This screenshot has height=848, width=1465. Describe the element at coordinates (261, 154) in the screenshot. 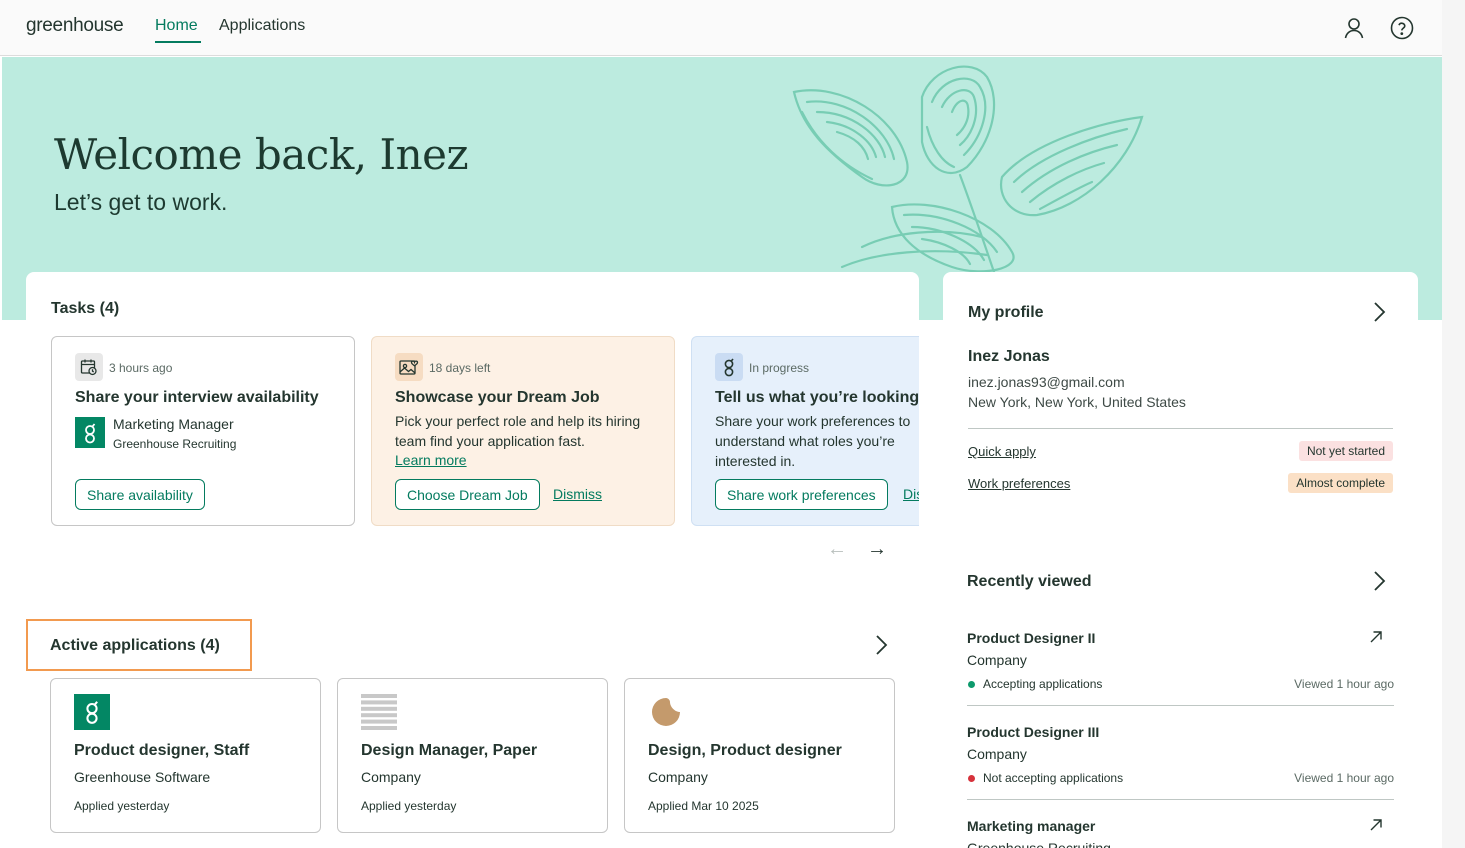

I see `welcome-heading: Welcome back, Inez` at that location.